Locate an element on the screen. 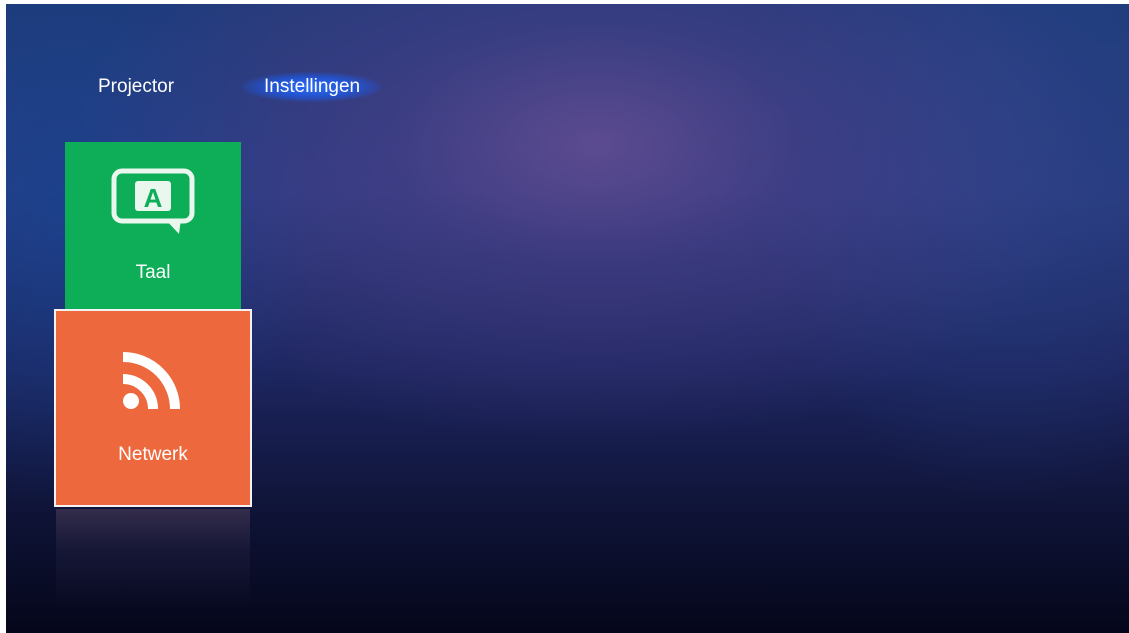 This screenshot has height=633, width=1129. tab-projector: Projector is located at coordinates (136, 87).